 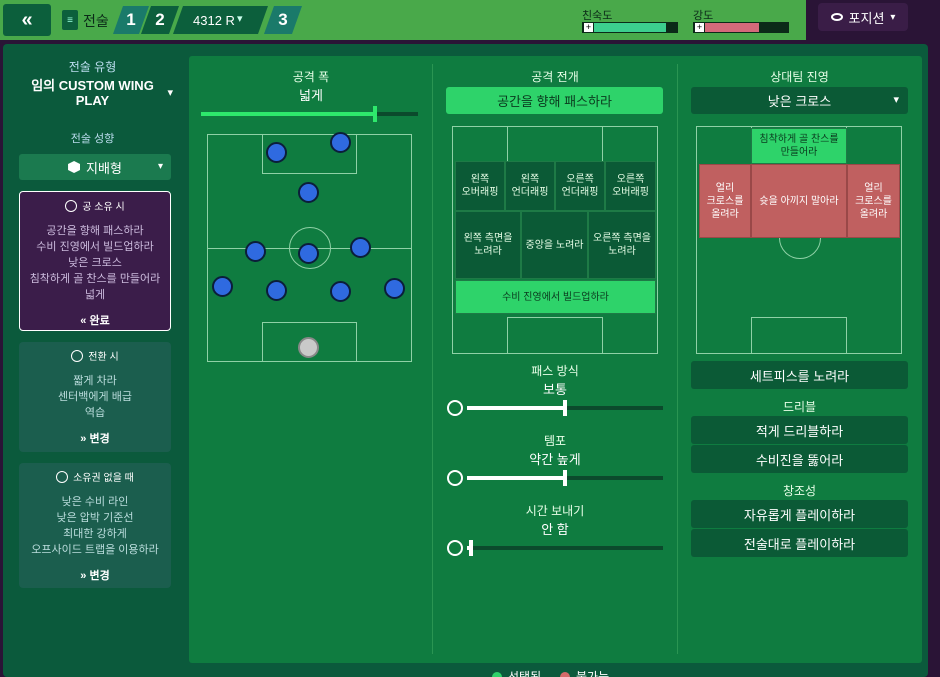 I want to click on player-marker-am, so click(x=308, y=192).